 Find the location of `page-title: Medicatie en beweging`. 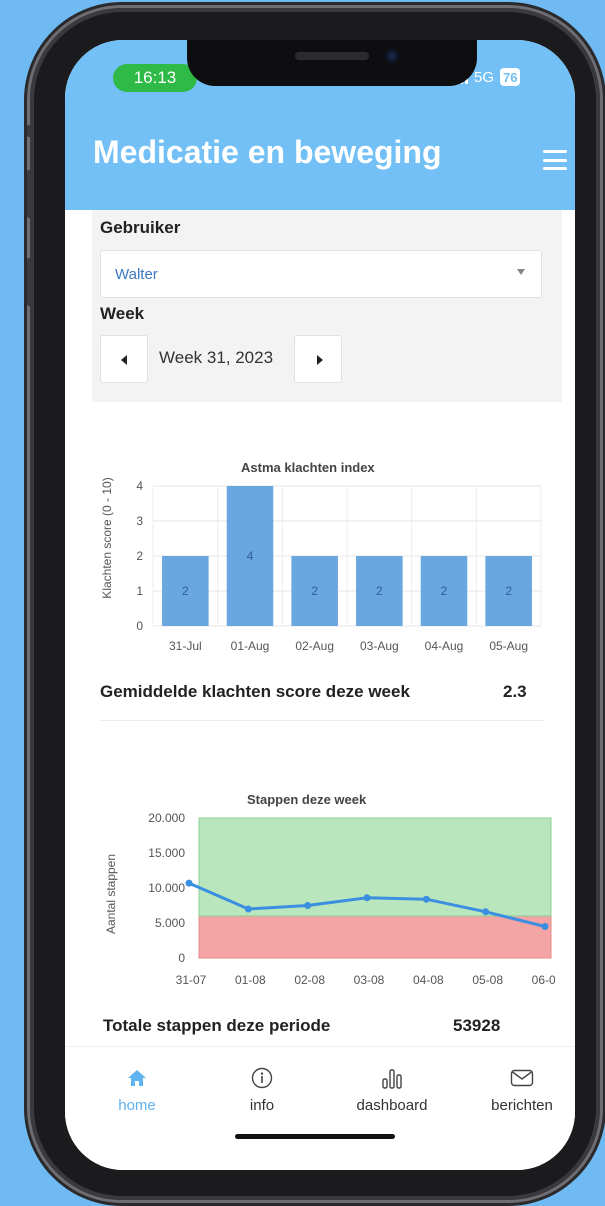

page-title: Medicatie en beweging is located at coordinates (267, 152).